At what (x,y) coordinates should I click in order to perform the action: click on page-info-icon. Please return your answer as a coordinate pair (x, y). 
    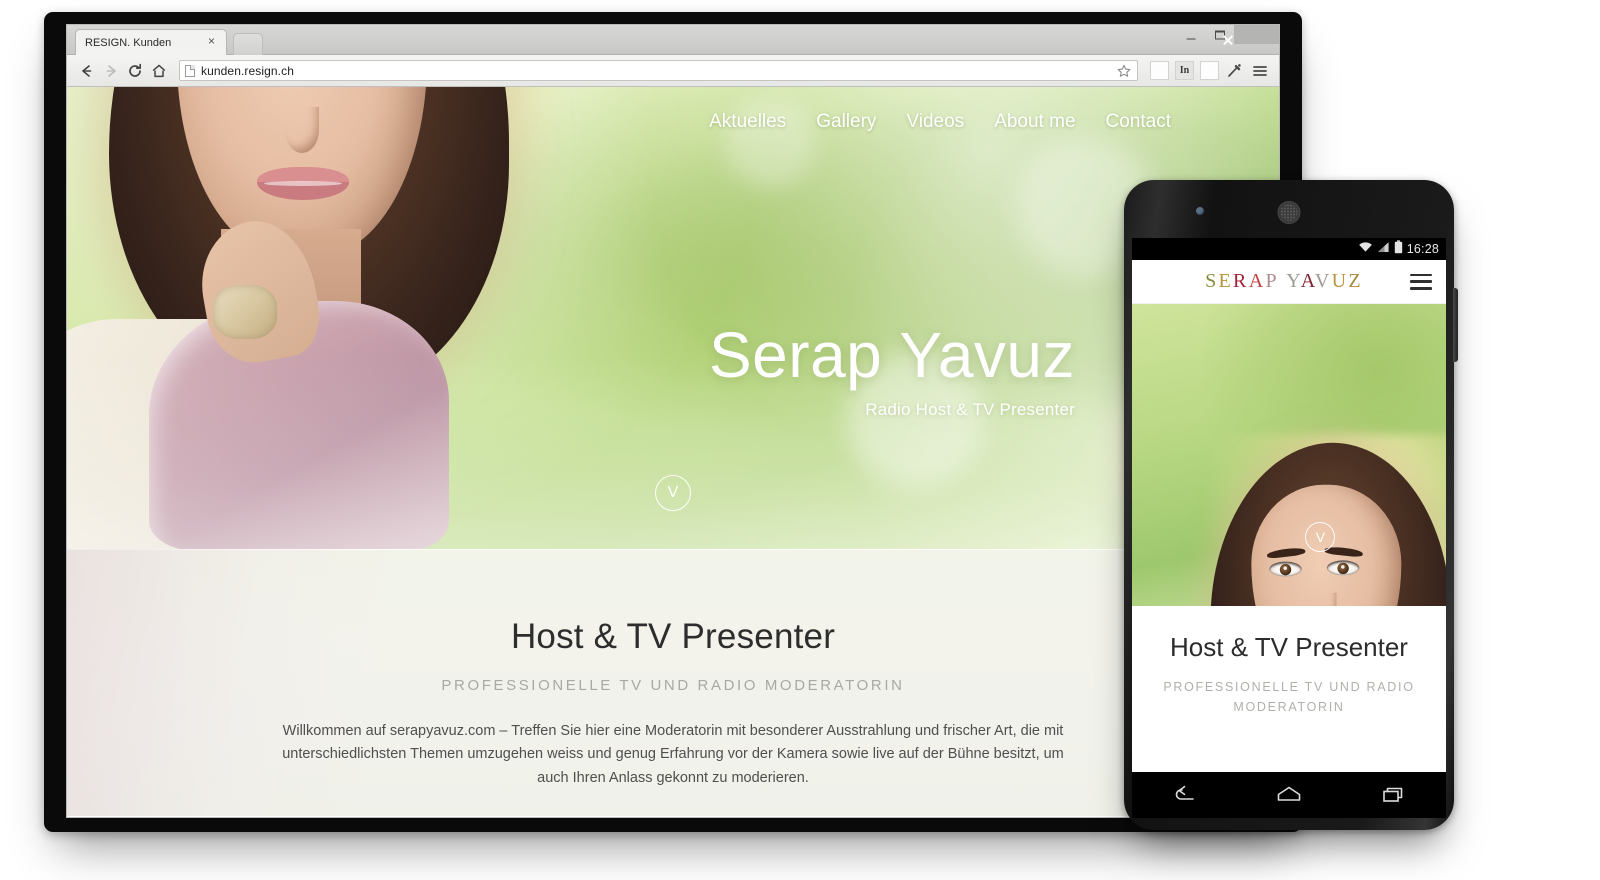
    Looking at the image, I should click on (190, 70).